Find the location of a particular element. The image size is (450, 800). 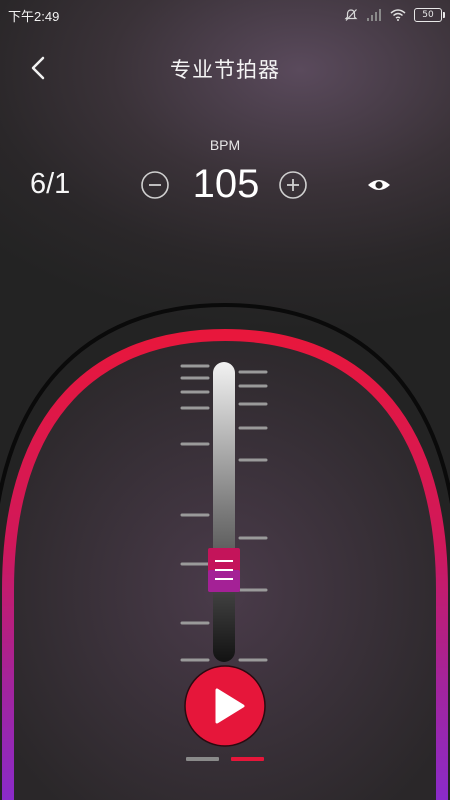

visibility-toggle-button is located at coordinates (379, 185).